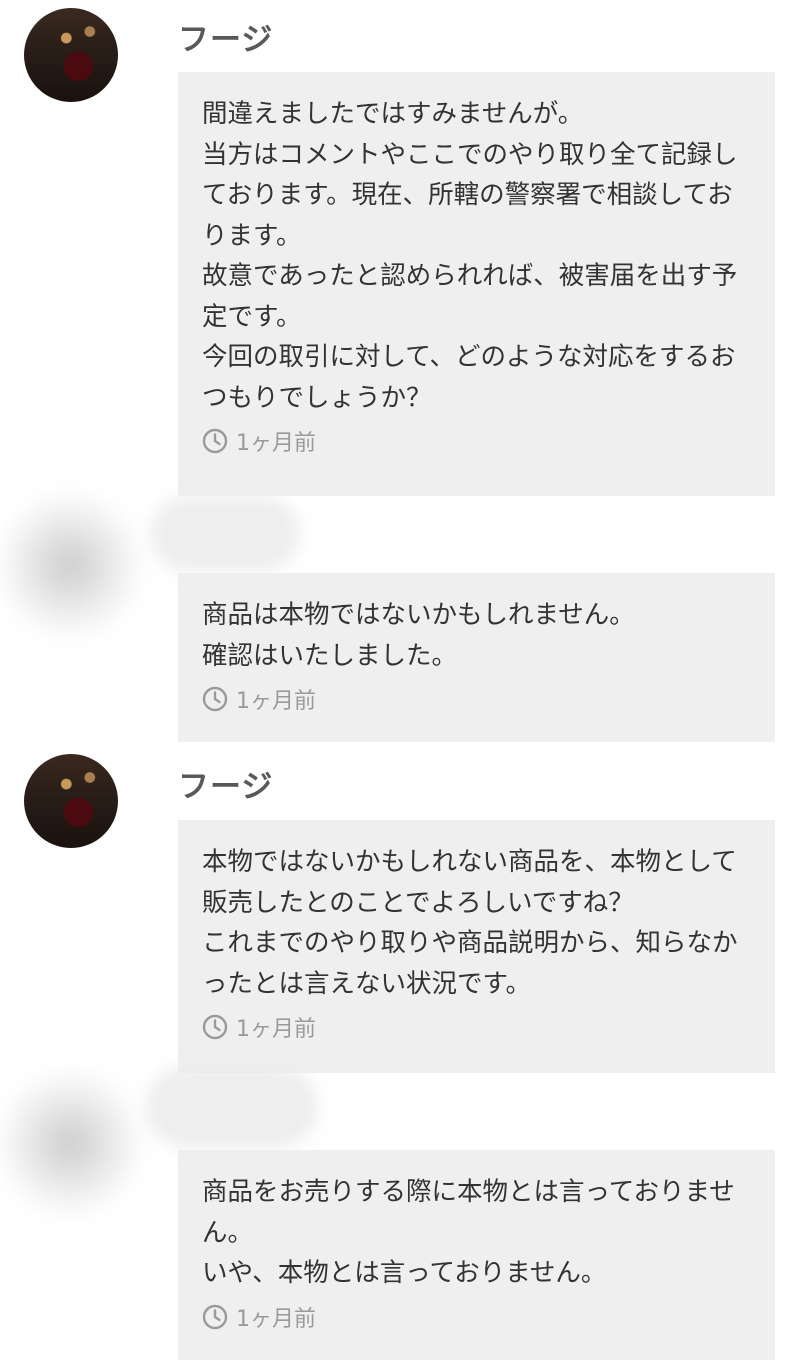  Describe the element at coordinates (418, 635) in the screenshot. I see `message-text: 商品は本物ではないかもしれません。 確認はいたしました。` at that location.